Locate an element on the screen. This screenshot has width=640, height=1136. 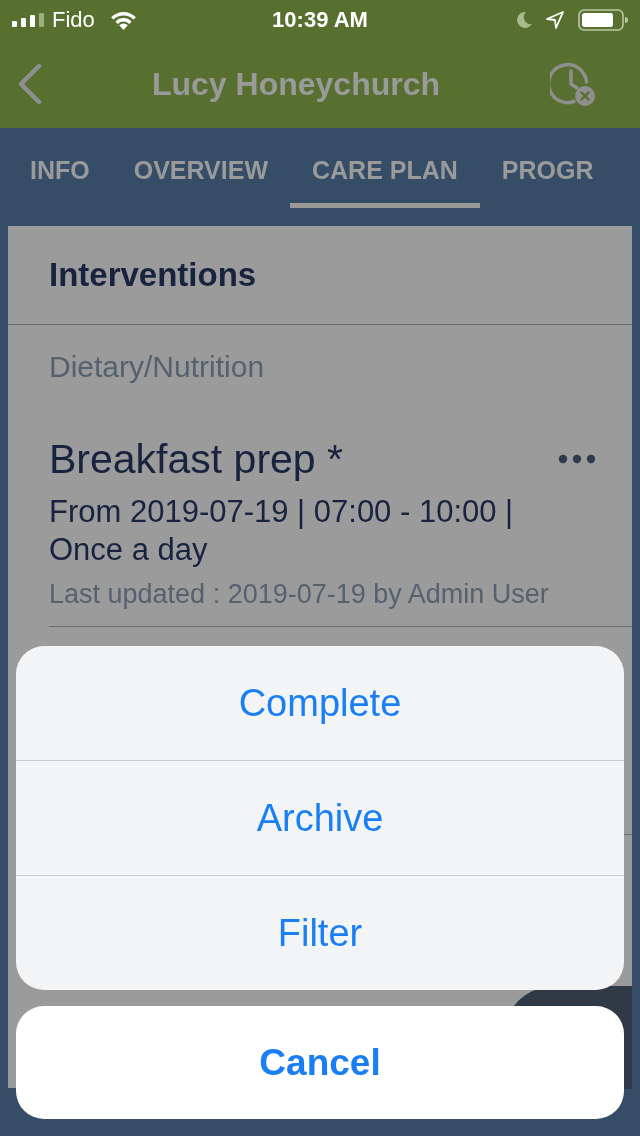
tab: CARE PLAN is located at coordinates (385, 168).